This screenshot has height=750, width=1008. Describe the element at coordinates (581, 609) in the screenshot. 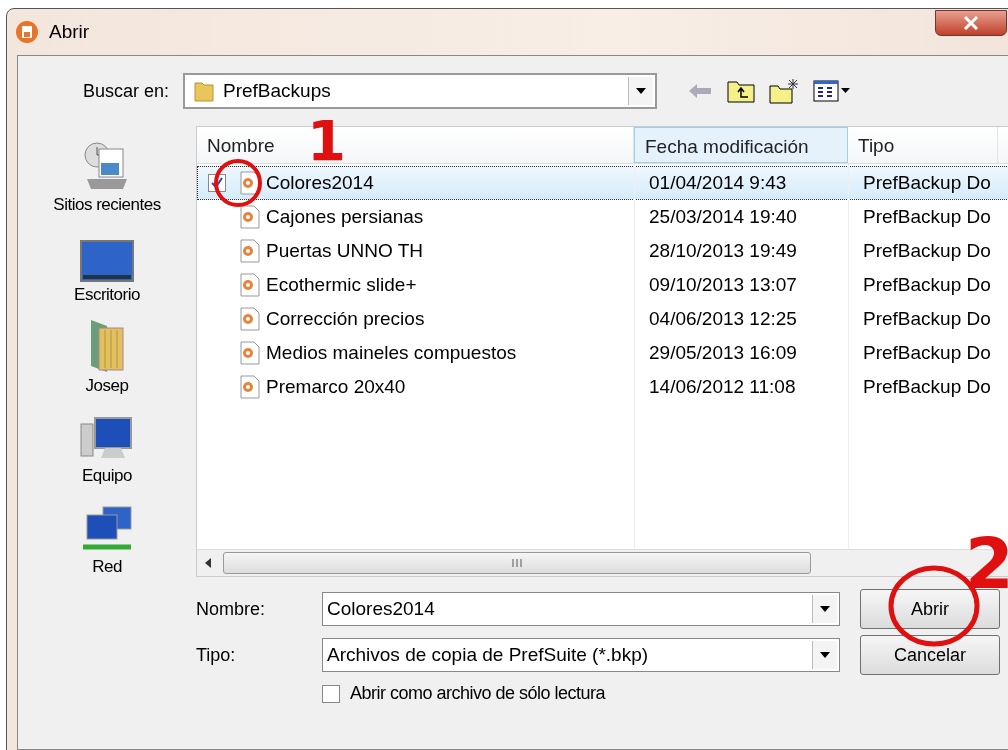

I see `file-name-field: Colores2014` at that location.